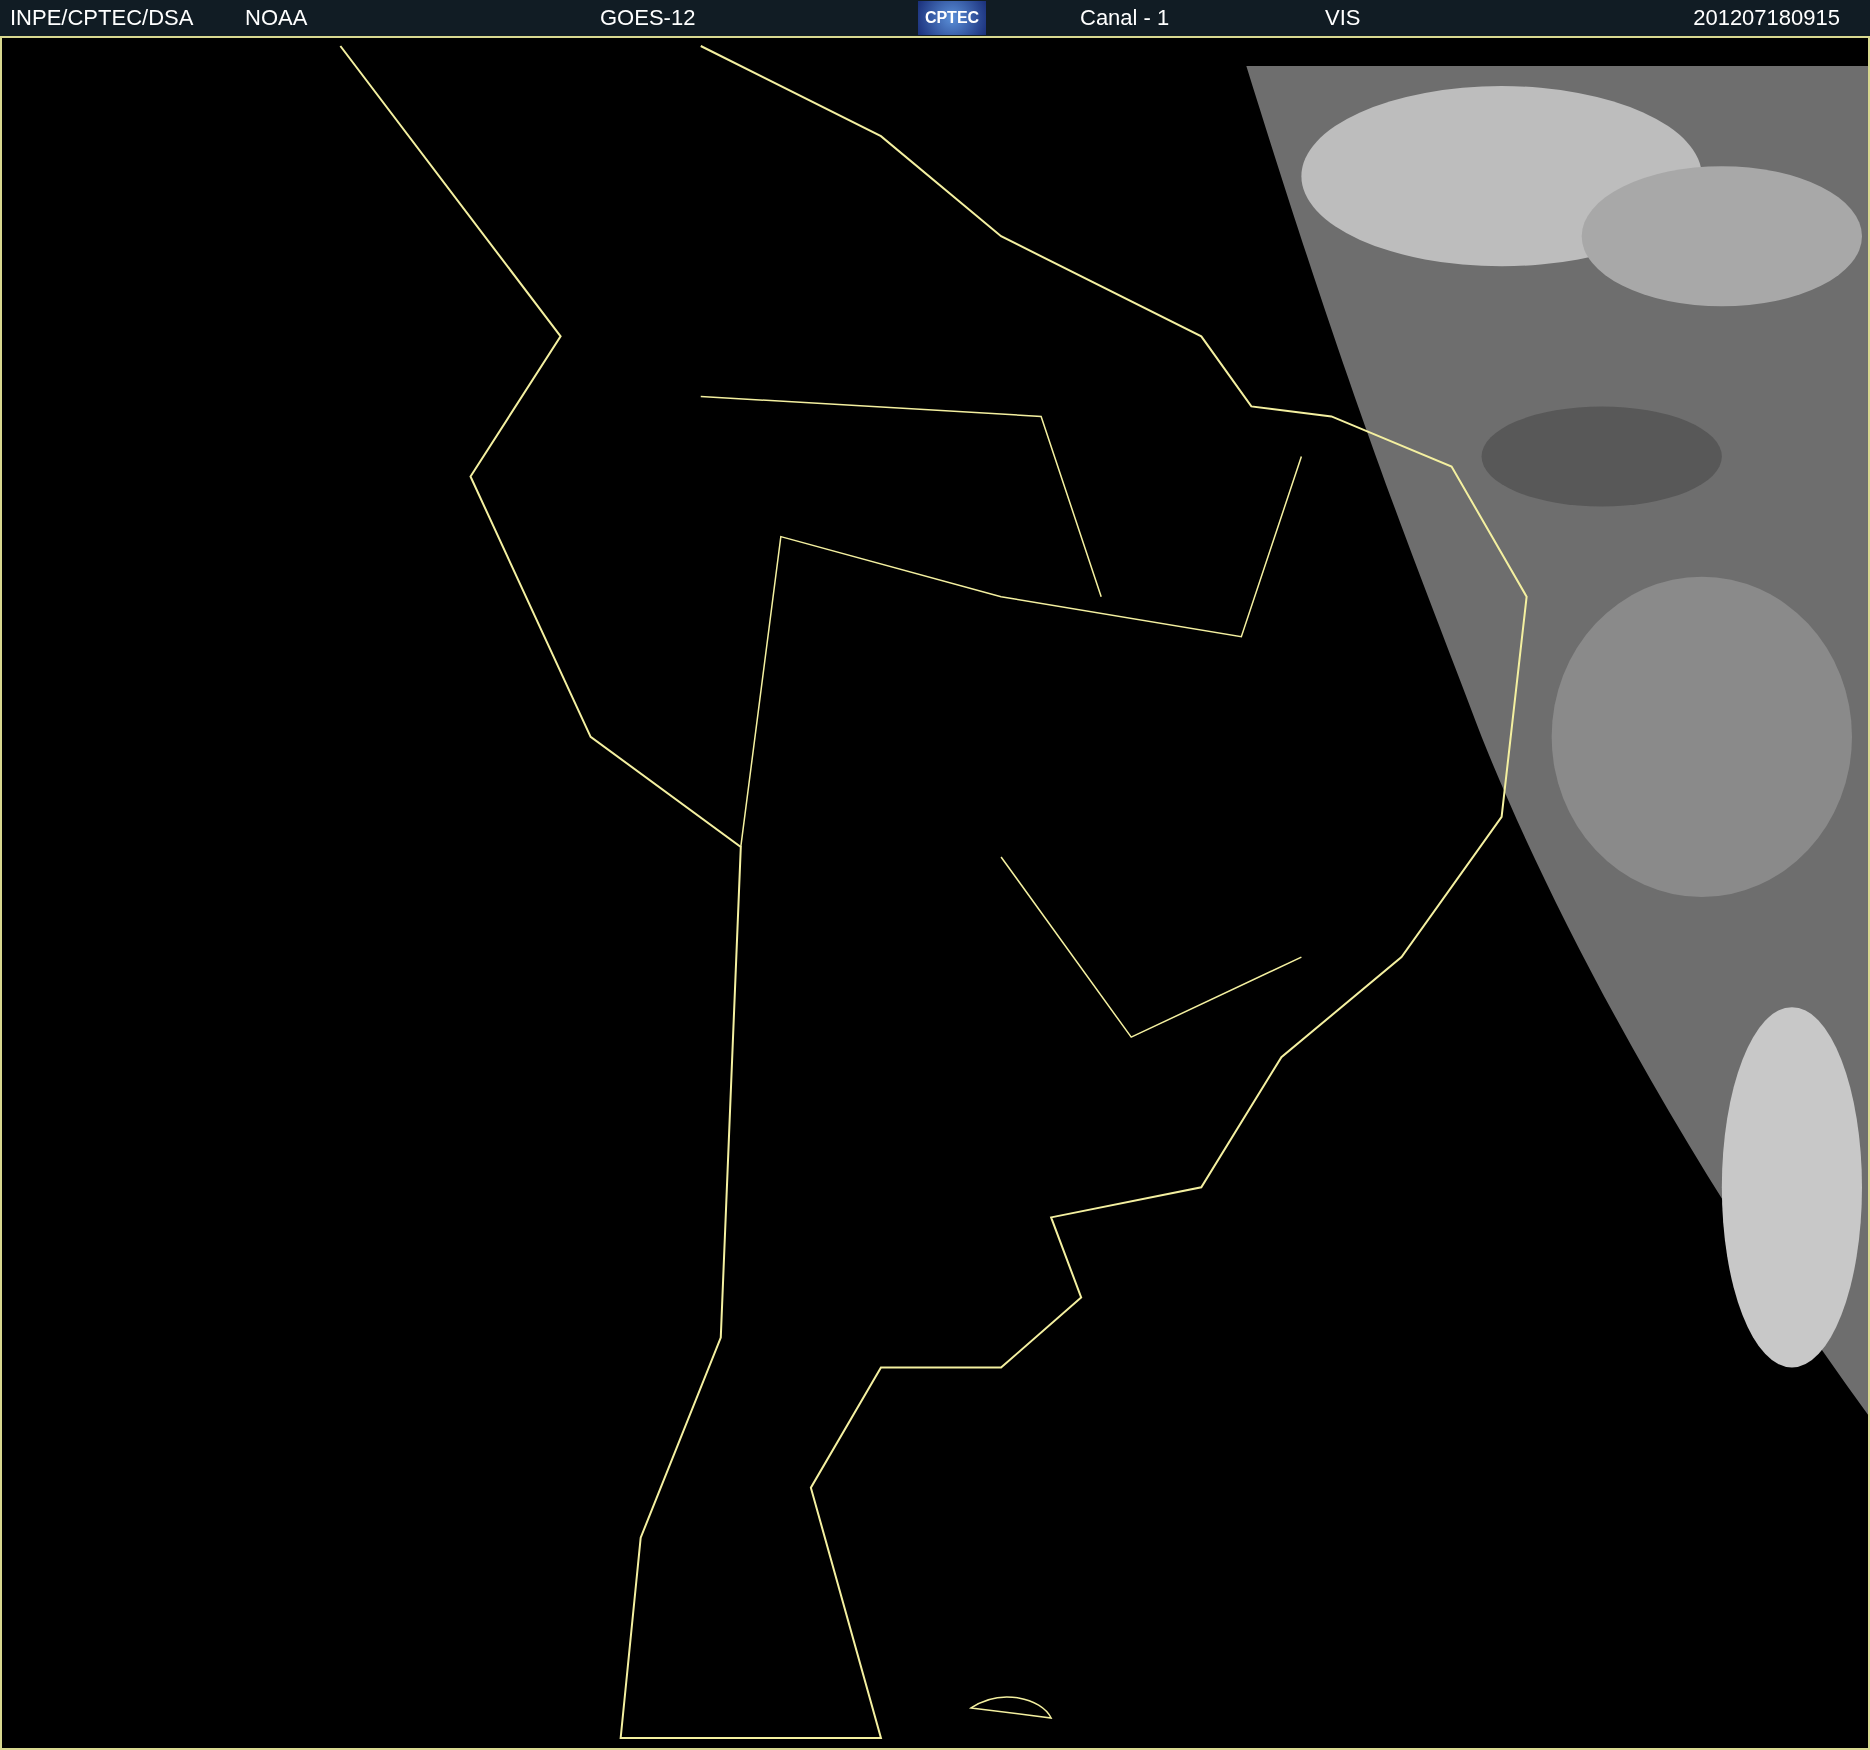  I want to click on satellite-label: GOES-12, so click(648, 18).